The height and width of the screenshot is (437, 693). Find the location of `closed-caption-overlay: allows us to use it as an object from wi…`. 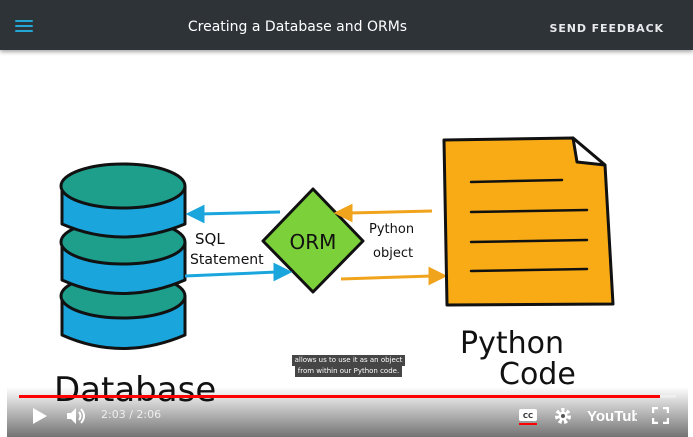

closed-caption-overlay: allows us to use it as an object from wi… is located at coordinates (348, 366).